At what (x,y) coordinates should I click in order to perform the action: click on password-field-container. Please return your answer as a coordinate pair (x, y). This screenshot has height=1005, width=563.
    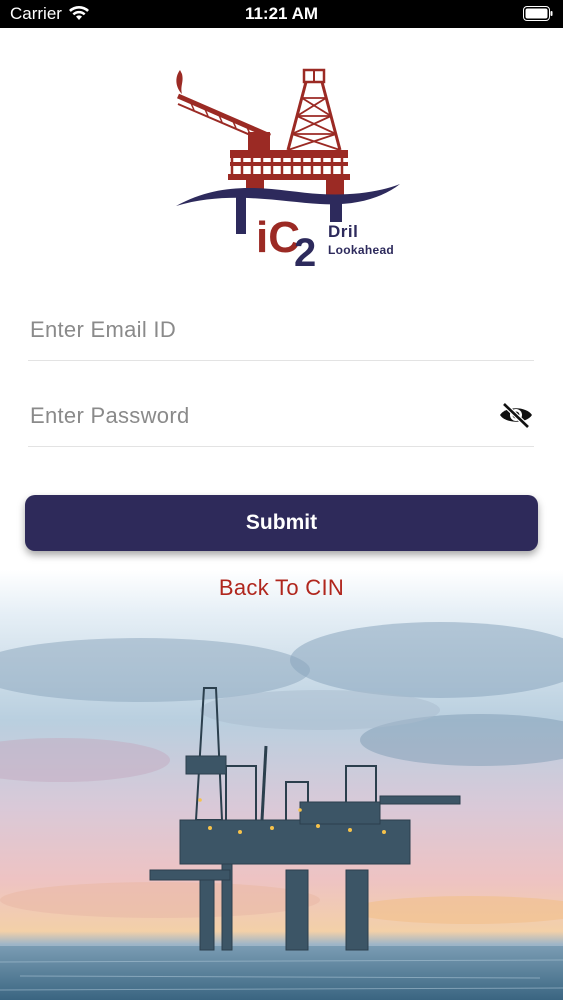
    Looking at the image, I should click on (281, 416).